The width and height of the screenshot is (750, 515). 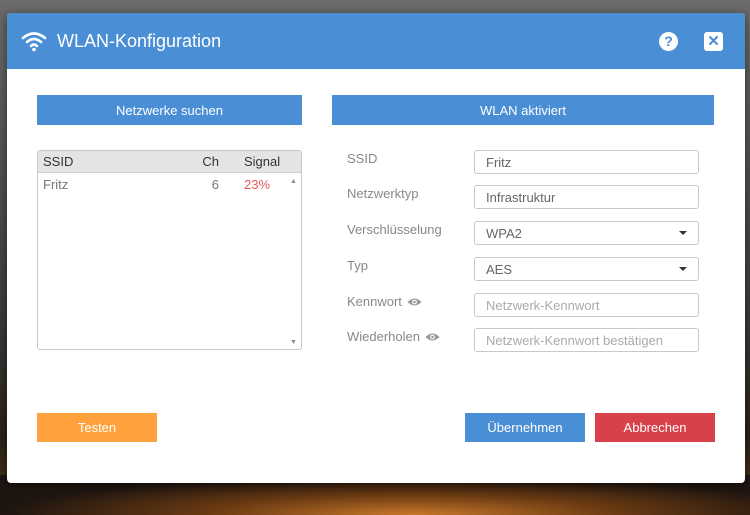 I want to click on close-button: ✕, so click(x=713, y=41).